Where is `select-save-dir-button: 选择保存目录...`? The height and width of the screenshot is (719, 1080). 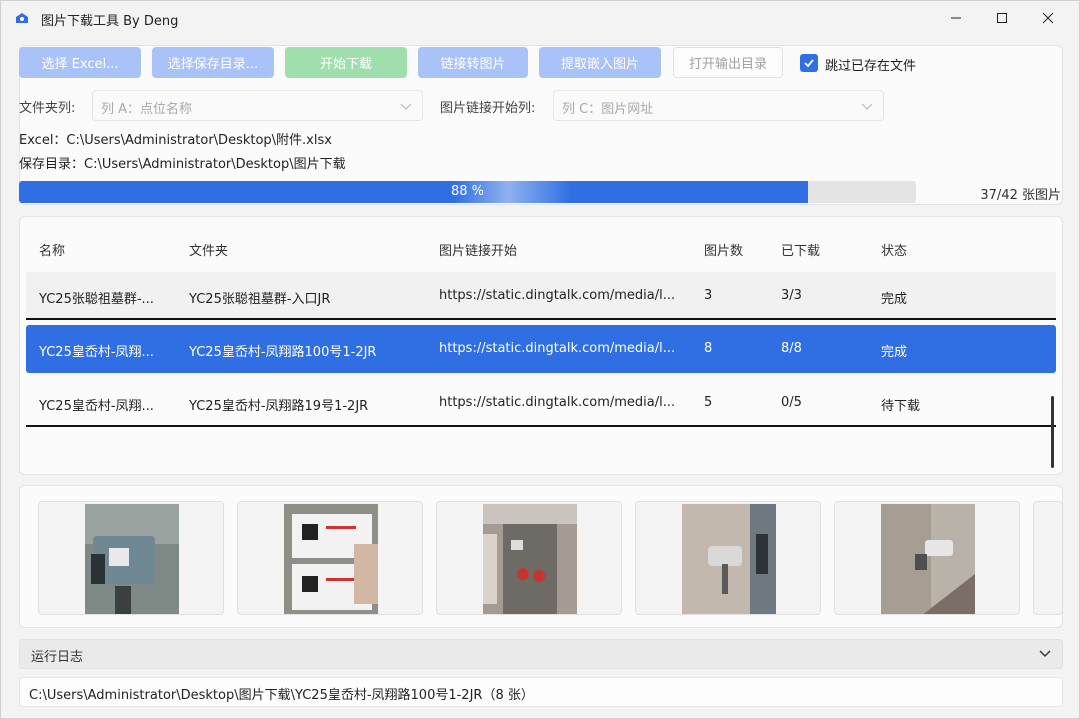 select-save-dir-button: 选择保存目录... is located at coordinates (213, 62).